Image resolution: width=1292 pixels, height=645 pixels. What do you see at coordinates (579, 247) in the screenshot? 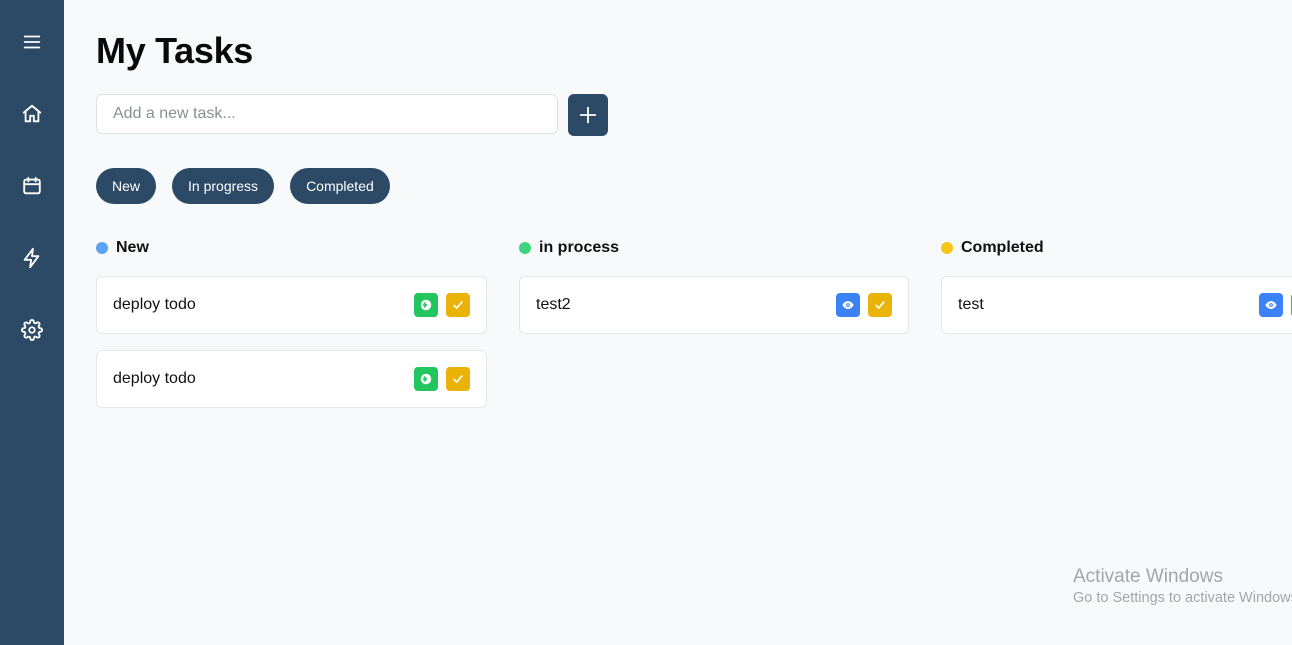
I see `column-title: in process` at bounding box center [579, 247].